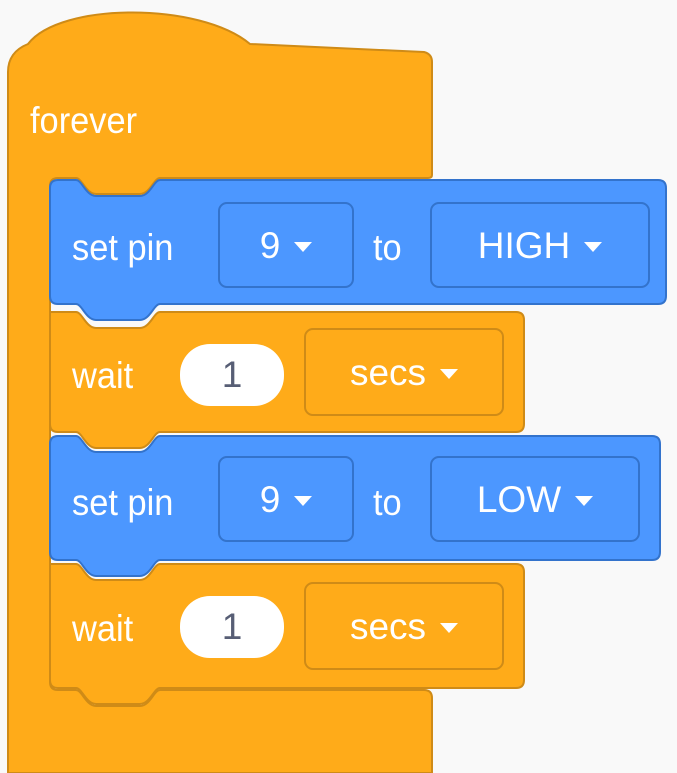 The image size is (677, 773). I want to click on pin-state-value: HIGH, so click(524, 245).